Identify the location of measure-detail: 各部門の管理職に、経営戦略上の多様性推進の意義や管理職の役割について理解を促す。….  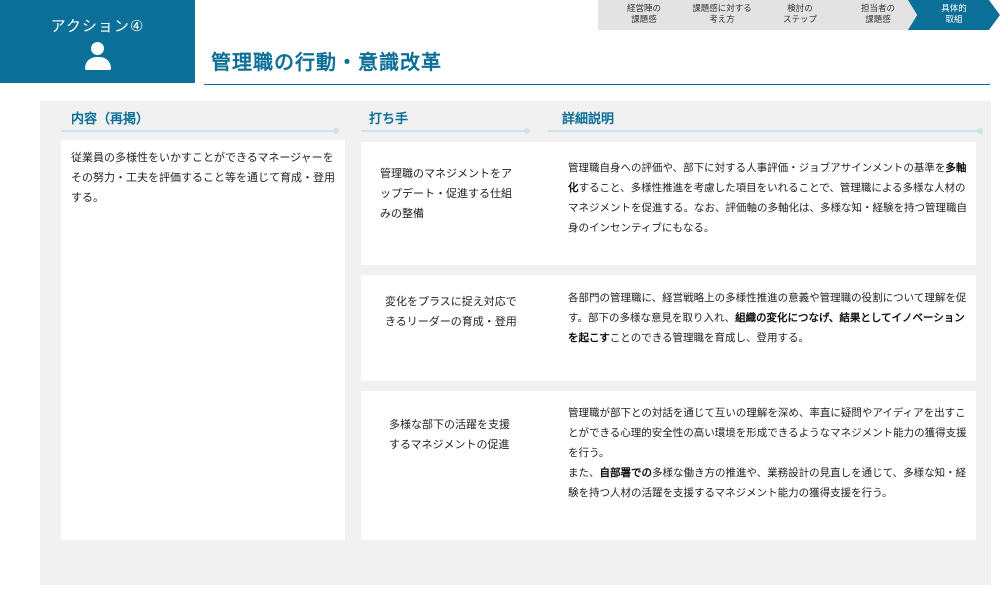
(769, 318).